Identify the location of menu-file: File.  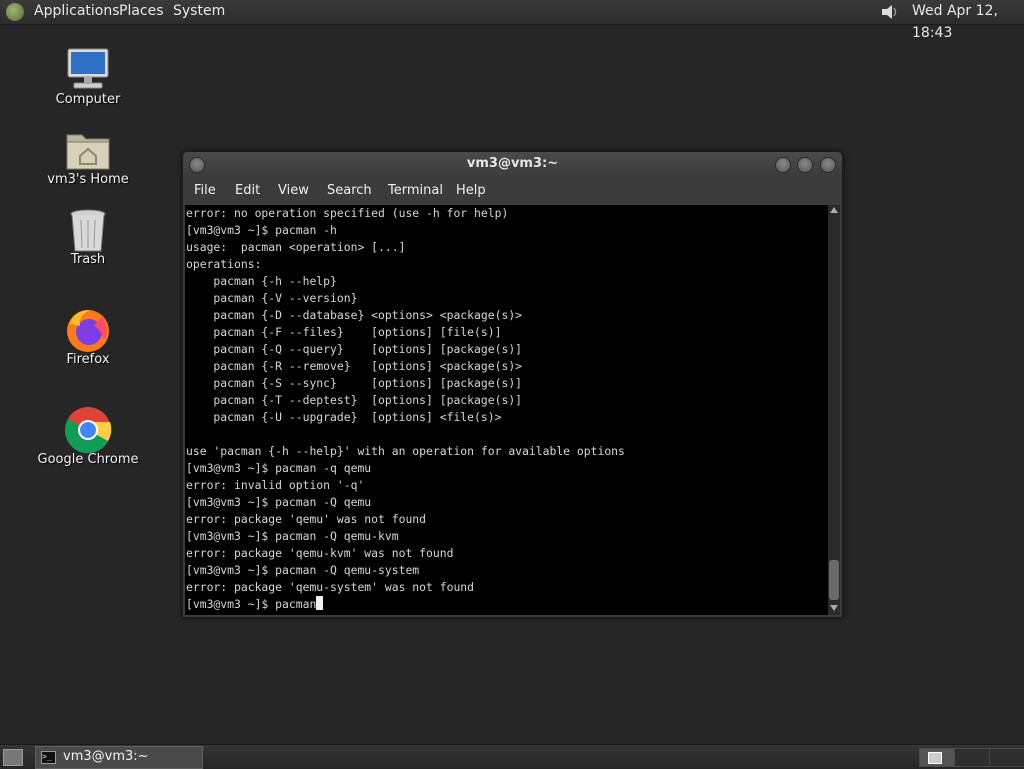
(205, 190).